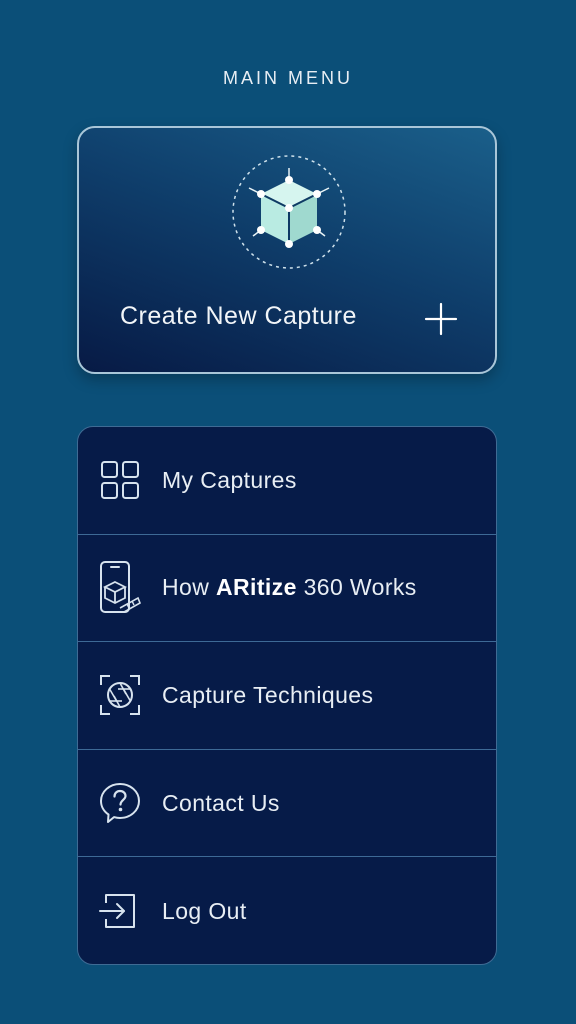  What do you see at coordinates (238, 316) in the screenshot?
I see `create-new-capture-label: Create New Capture` at bounding box center [238, 316].